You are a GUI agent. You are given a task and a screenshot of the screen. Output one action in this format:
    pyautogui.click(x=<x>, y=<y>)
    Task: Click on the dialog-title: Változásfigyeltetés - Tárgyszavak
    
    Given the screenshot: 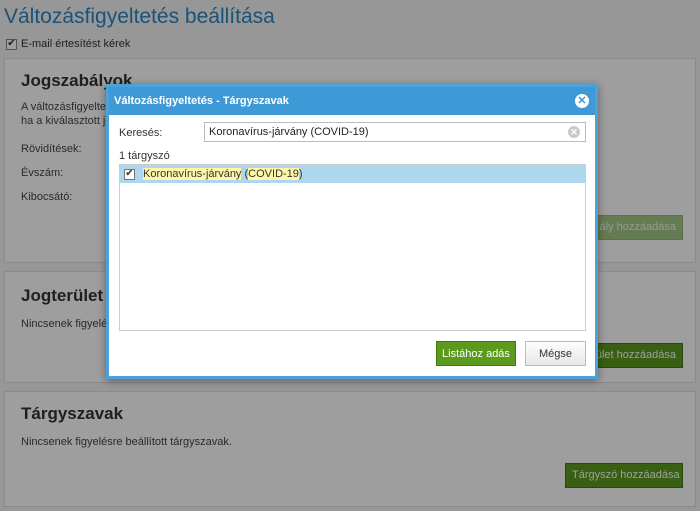 What is the action you would take?
    pyautogui.click(x=201, y=101)
    